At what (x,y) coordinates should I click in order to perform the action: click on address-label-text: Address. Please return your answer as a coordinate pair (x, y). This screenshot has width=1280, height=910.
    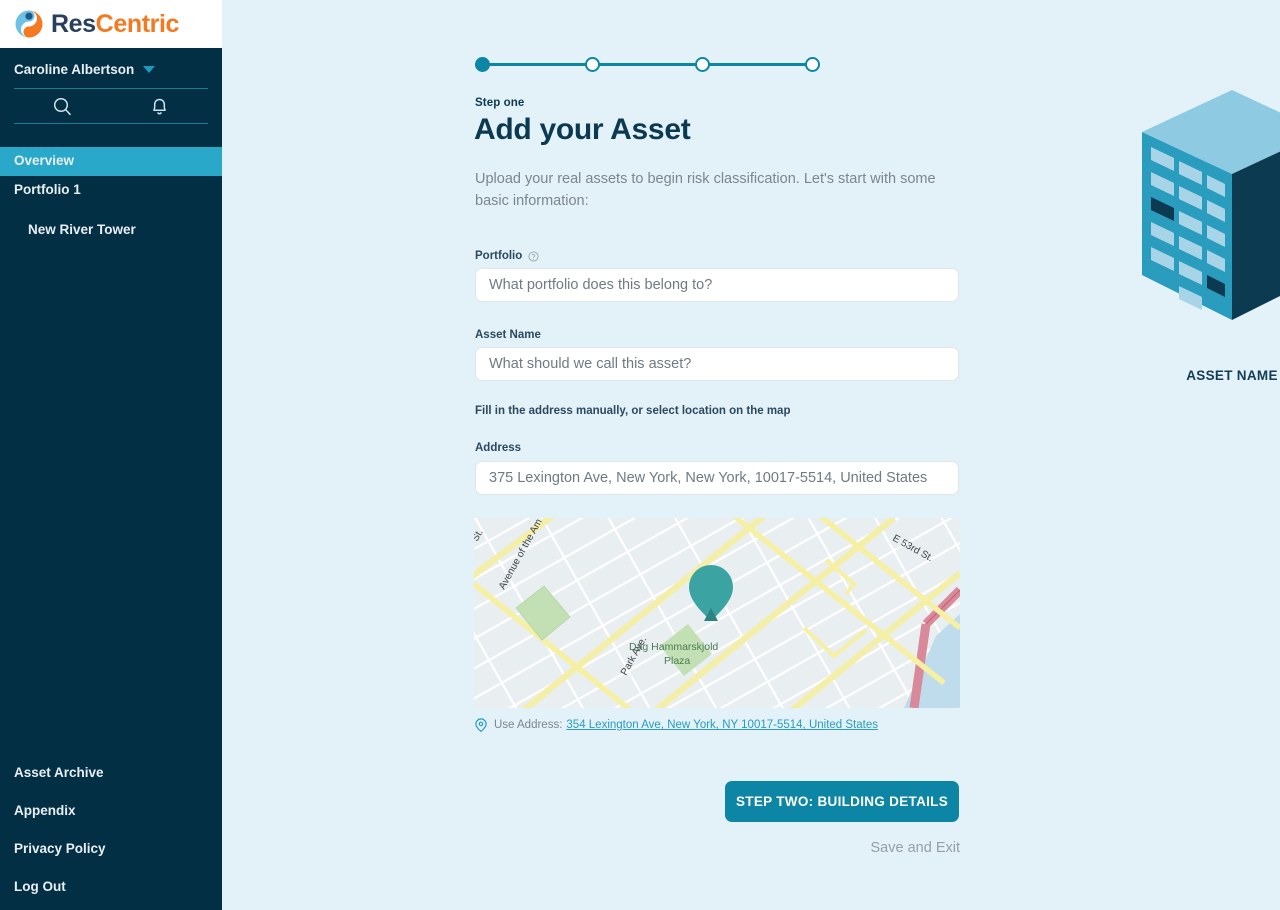
    Looking at the image, I should click on (498, 448).